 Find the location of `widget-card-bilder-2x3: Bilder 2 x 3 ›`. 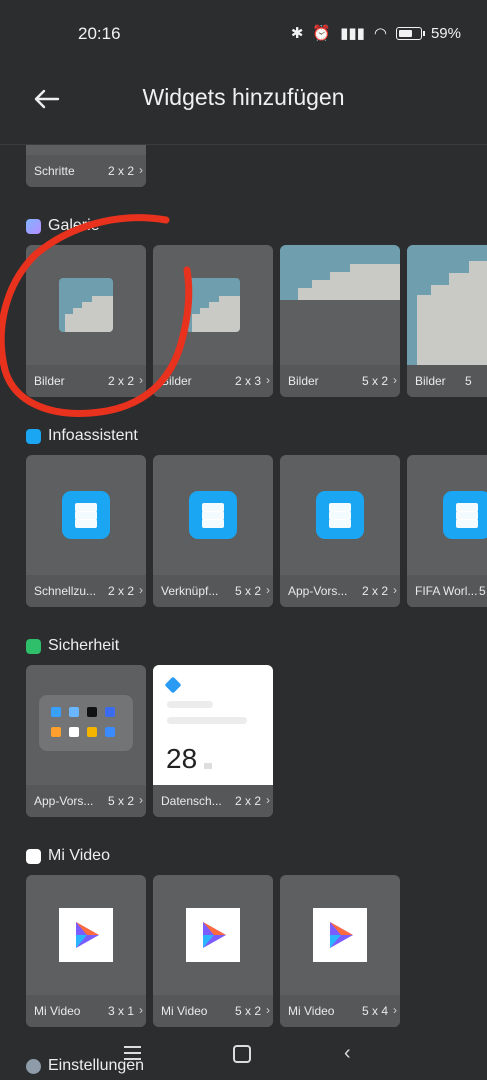

widget-card-bilder-2x3: Bilder 2 x 3 › is located at coordinates (213, 321).